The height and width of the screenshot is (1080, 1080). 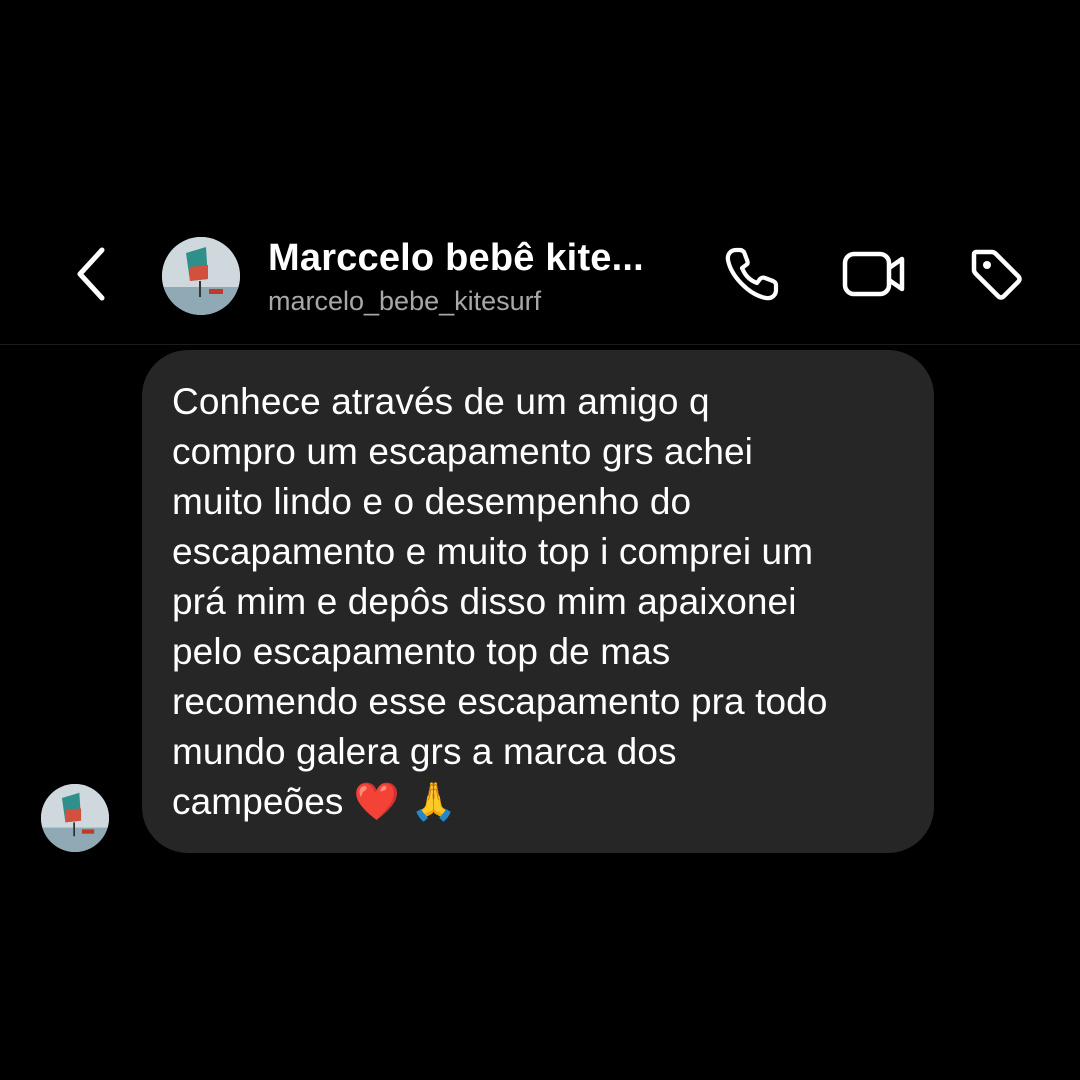 I want to click on video-call-button, so click(x=874, y=274).